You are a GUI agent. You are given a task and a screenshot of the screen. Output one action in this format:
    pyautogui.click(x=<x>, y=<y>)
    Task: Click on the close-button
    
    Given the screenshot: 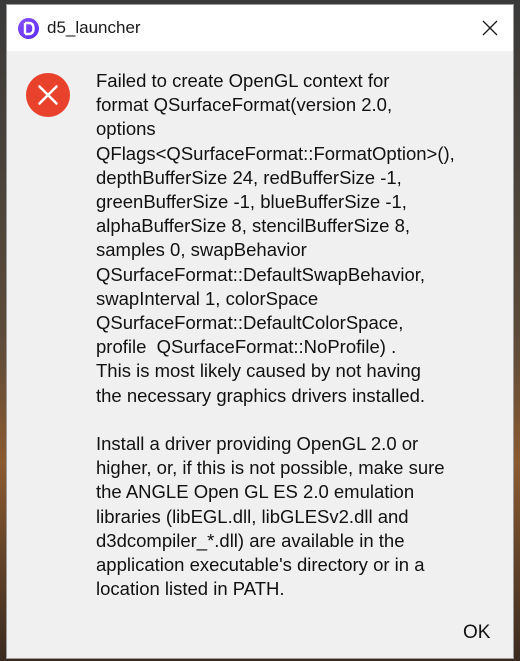 What is the action you would take?
    pyautogui.click(x=490, y=28)
    